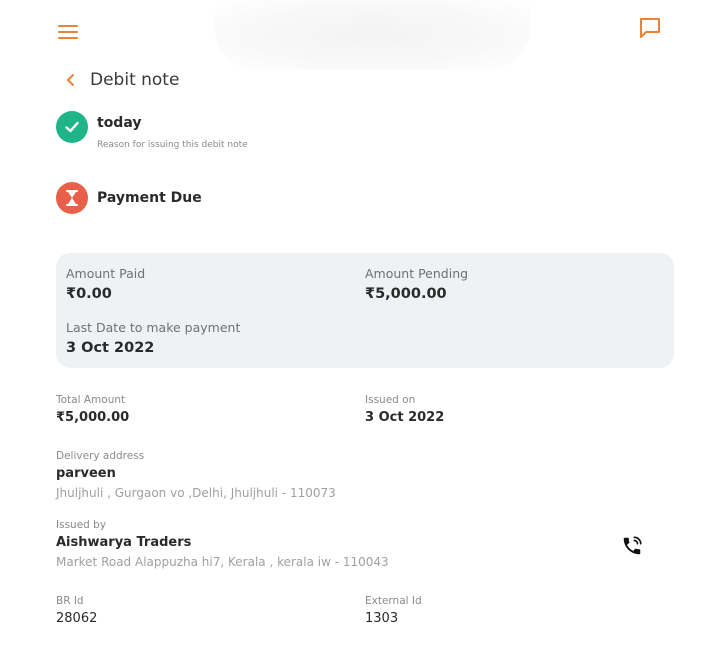  I want to click on total-amount: Total Amount ₹5,000.00, so click(92, 409).